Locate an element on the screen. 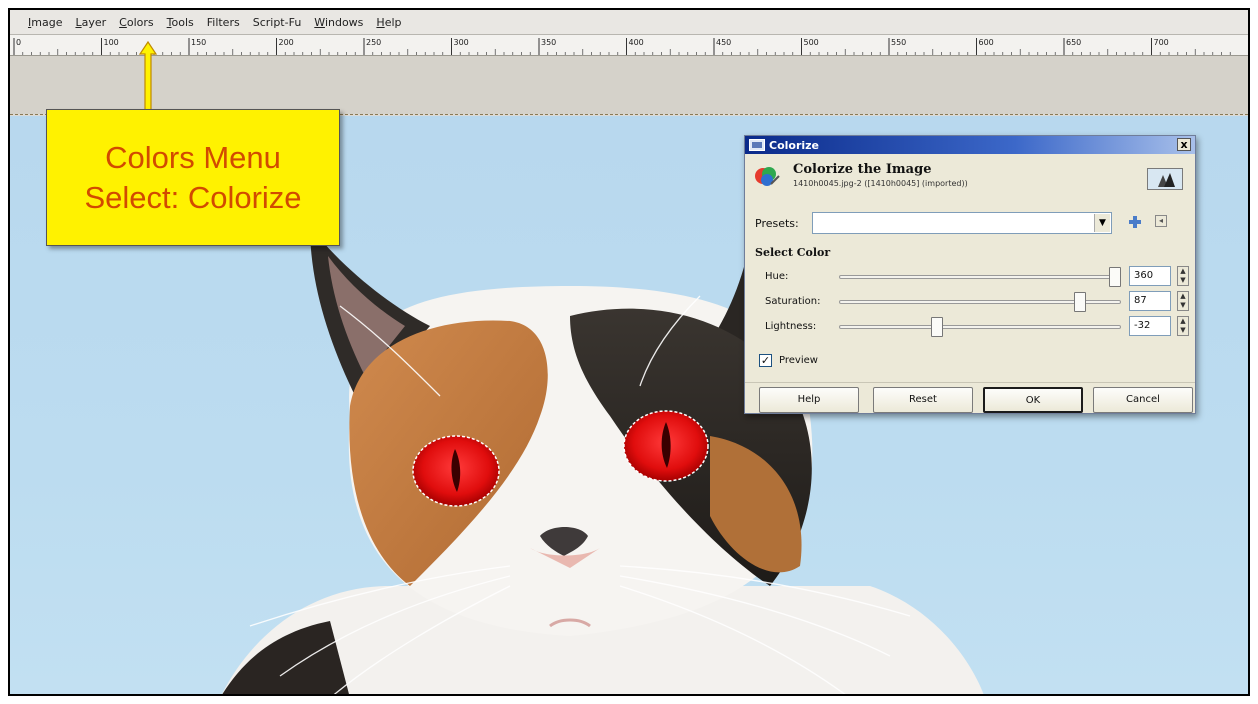 The height and width of the screenshot is (704, 1258). colorize-icon is located at coordinates (767, 176).